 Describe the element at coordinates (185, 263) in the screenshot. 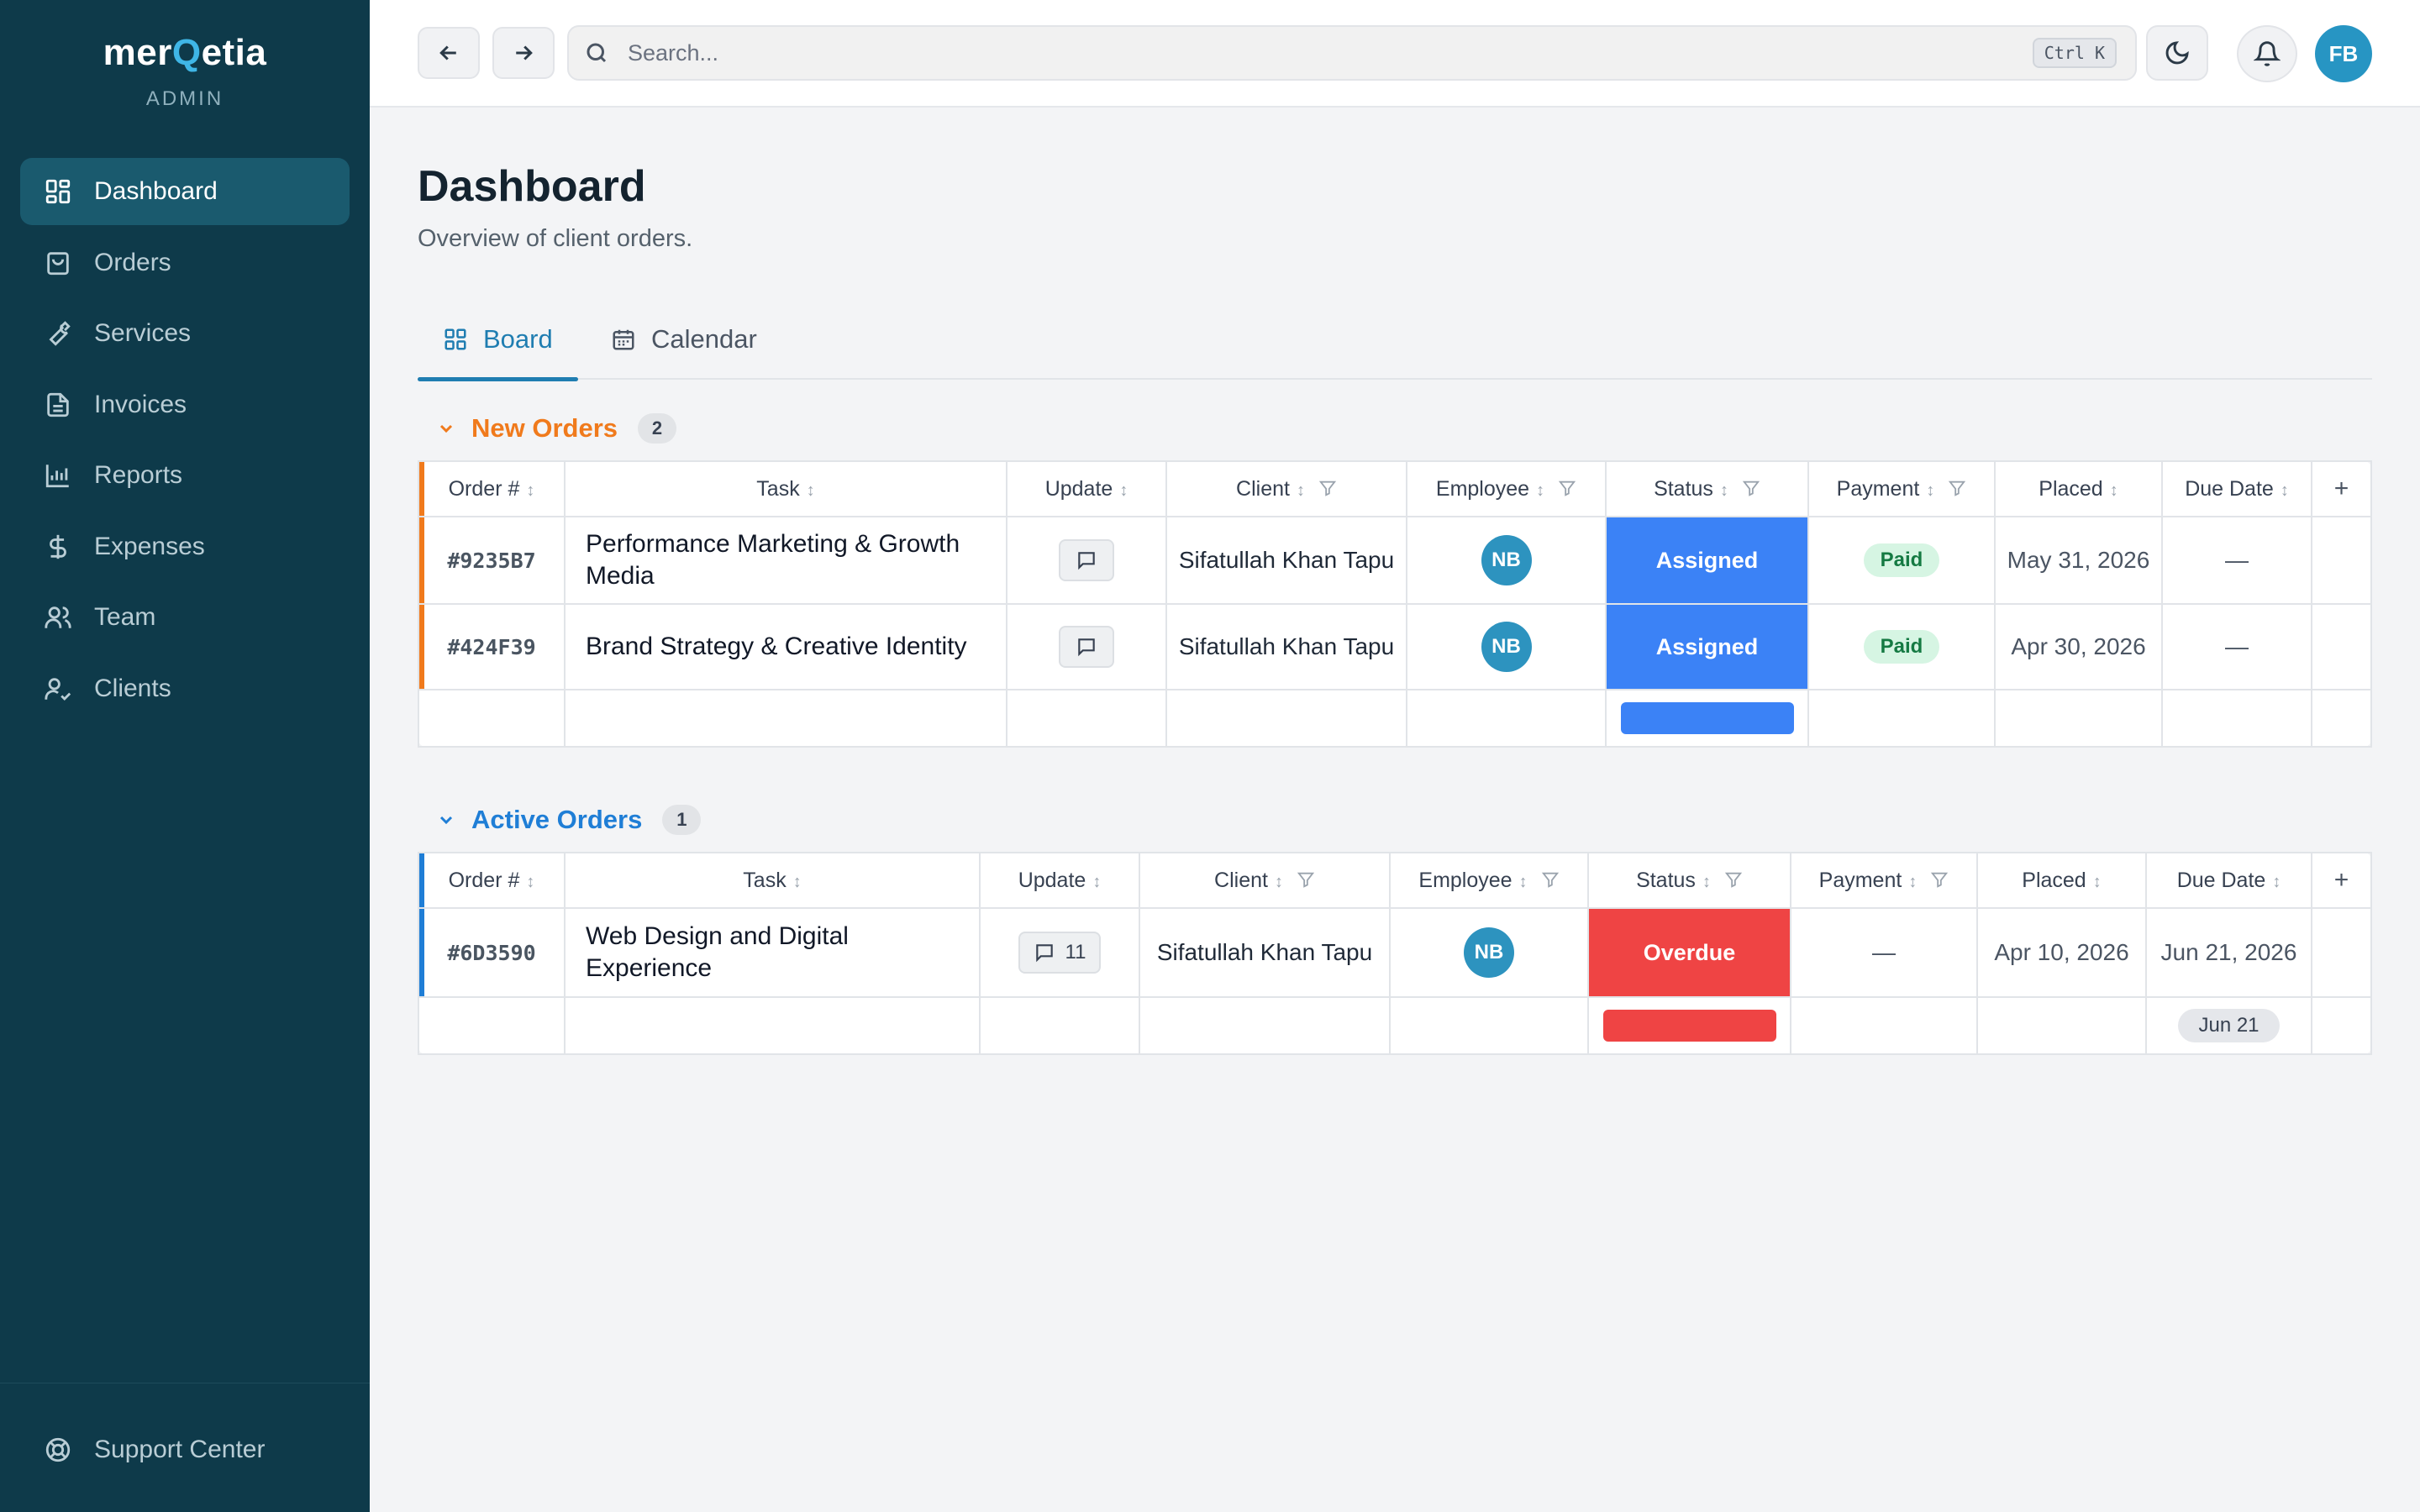

I see `sidebar-item-orders: Orders` at that location.